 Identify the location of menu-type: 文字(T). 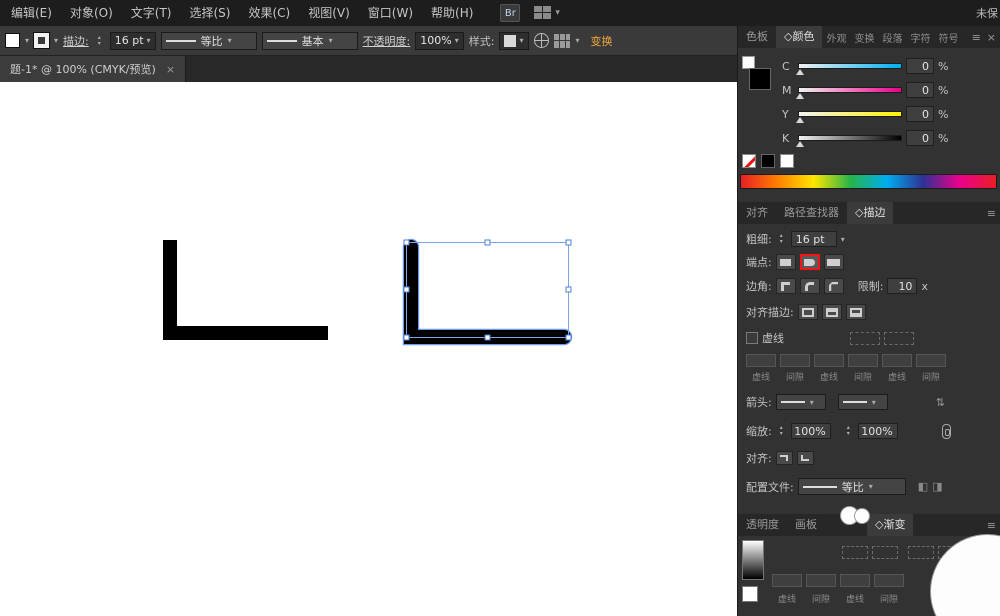
(151, 13).